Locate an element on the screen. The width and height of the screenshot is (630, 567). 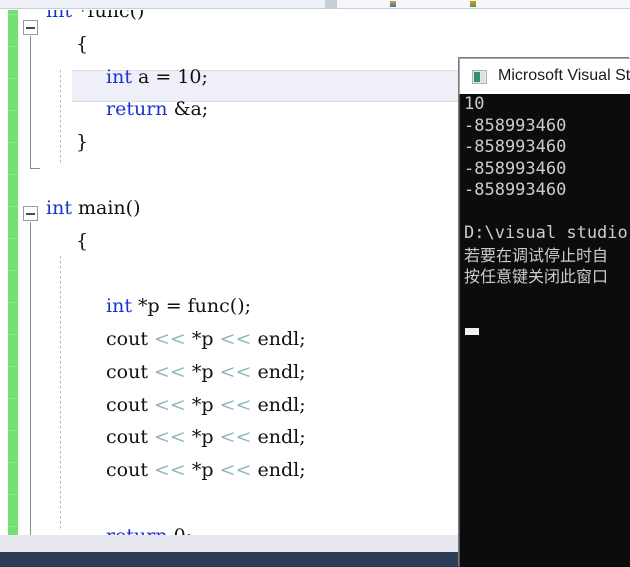
toolbar-strip is located at coordinates (315, 5).